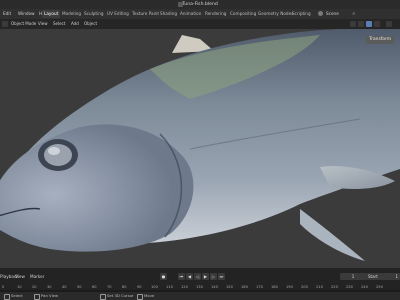 The width and height of the screenshot is (400, 300). What do you see at coordinates (190, 14) in the screenshot?
I see `tab-animation: Animation` at bounding box center [190, 14].